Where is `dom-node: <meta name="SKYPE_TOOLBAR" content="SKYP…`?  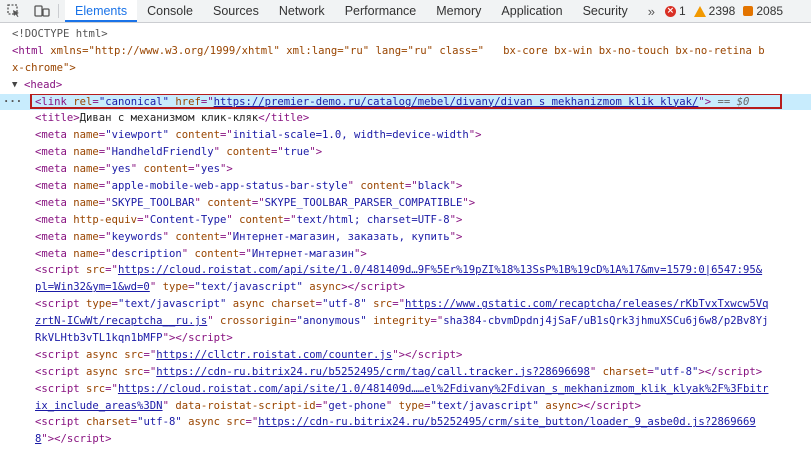
dom-node: <meta name="SKYPE_TOOLBAR" content="SKYP… is located at coordinates (405, 203).